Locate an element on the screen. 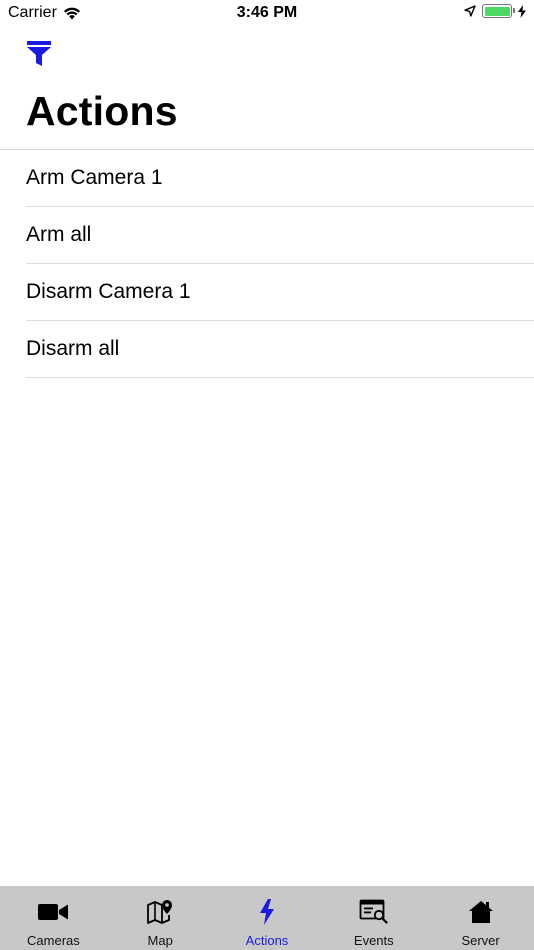  location-arrow-icon is located at coordinates (470, 11).